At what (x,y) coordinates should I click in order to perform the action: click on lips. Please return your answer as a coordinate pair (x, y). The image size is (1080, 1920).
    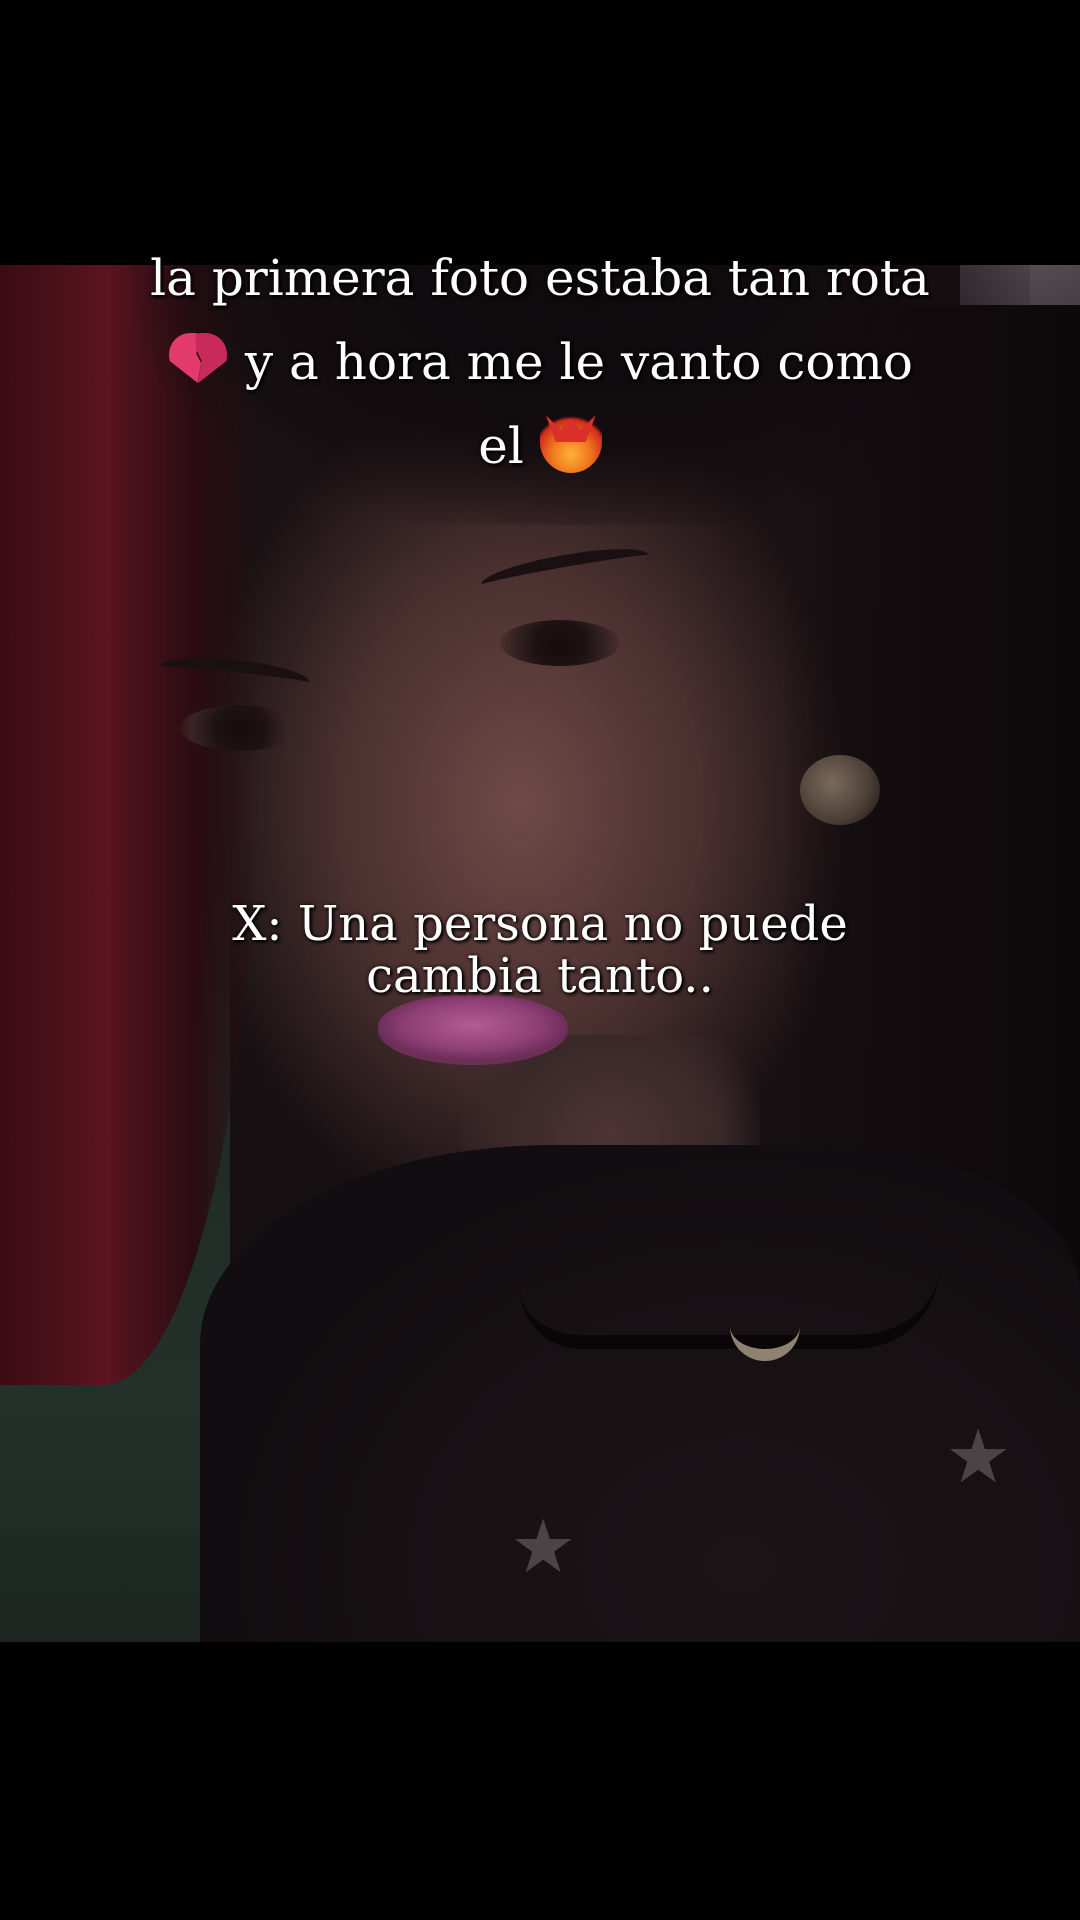
    Looking at the image, I should click on (473, 1030).